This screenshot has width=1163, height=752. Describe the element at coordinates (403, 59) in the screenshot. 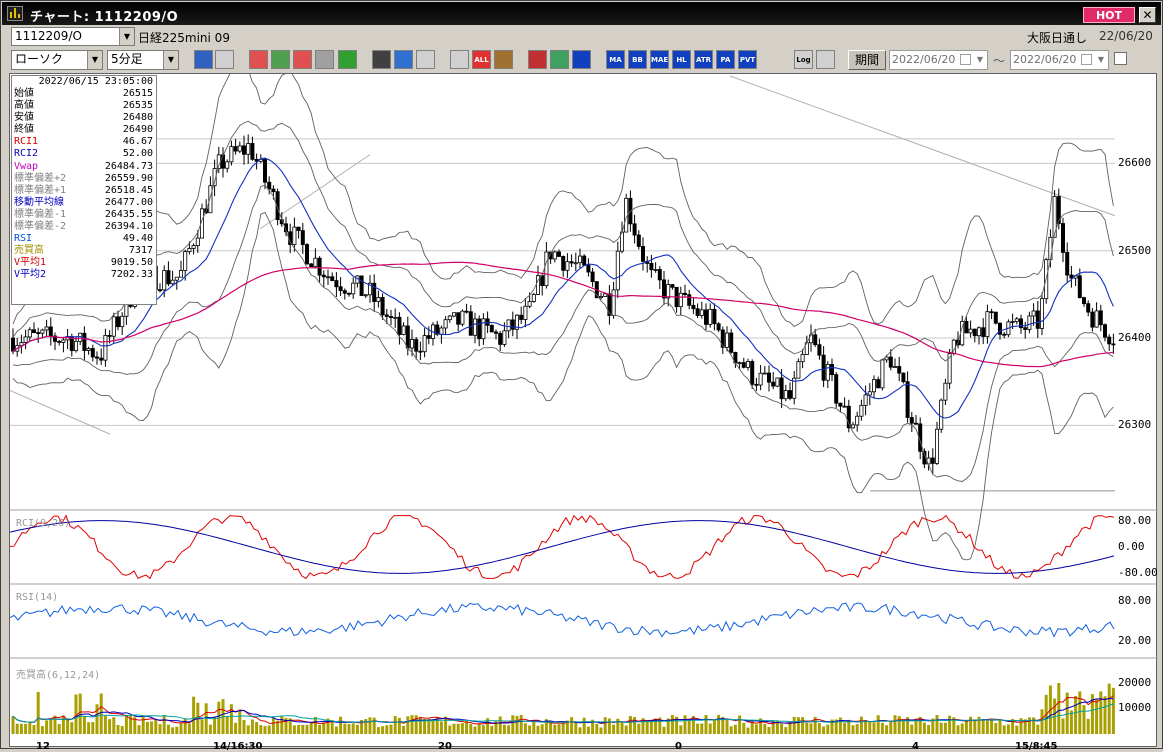

I see `pen-icon` at that location.